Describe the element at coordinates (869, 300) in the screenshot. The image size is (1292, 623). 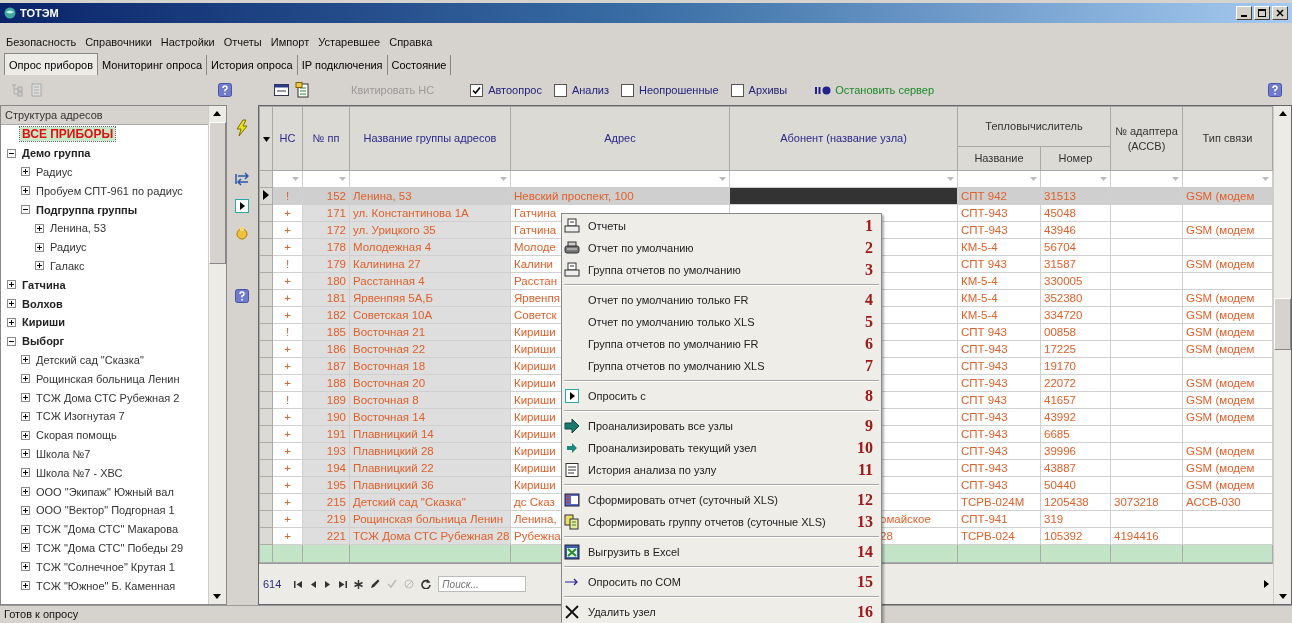
I see `annotation-number: 4` at that location.